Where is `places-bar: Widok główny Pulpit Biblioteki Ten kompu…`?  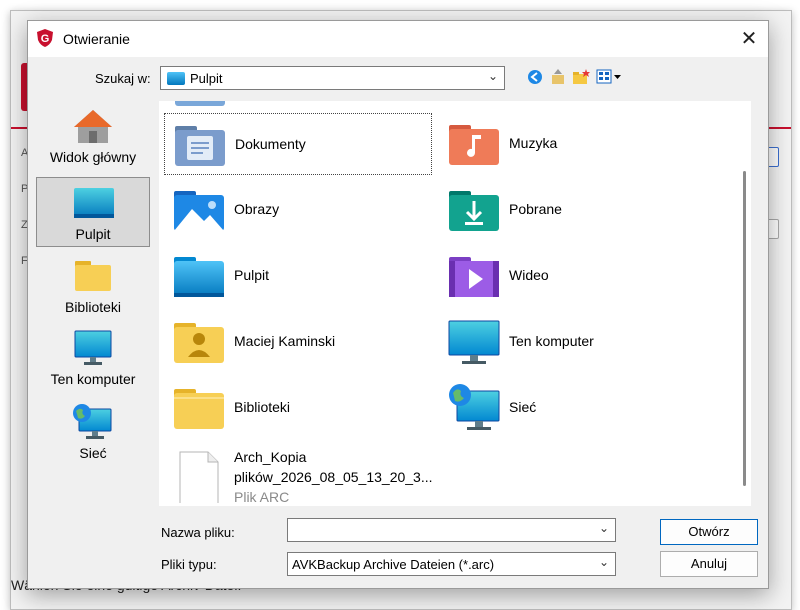 places-bar: Widok główny Pulpit Biblioteki Ten kompu… is located at coordinates (94, 301).